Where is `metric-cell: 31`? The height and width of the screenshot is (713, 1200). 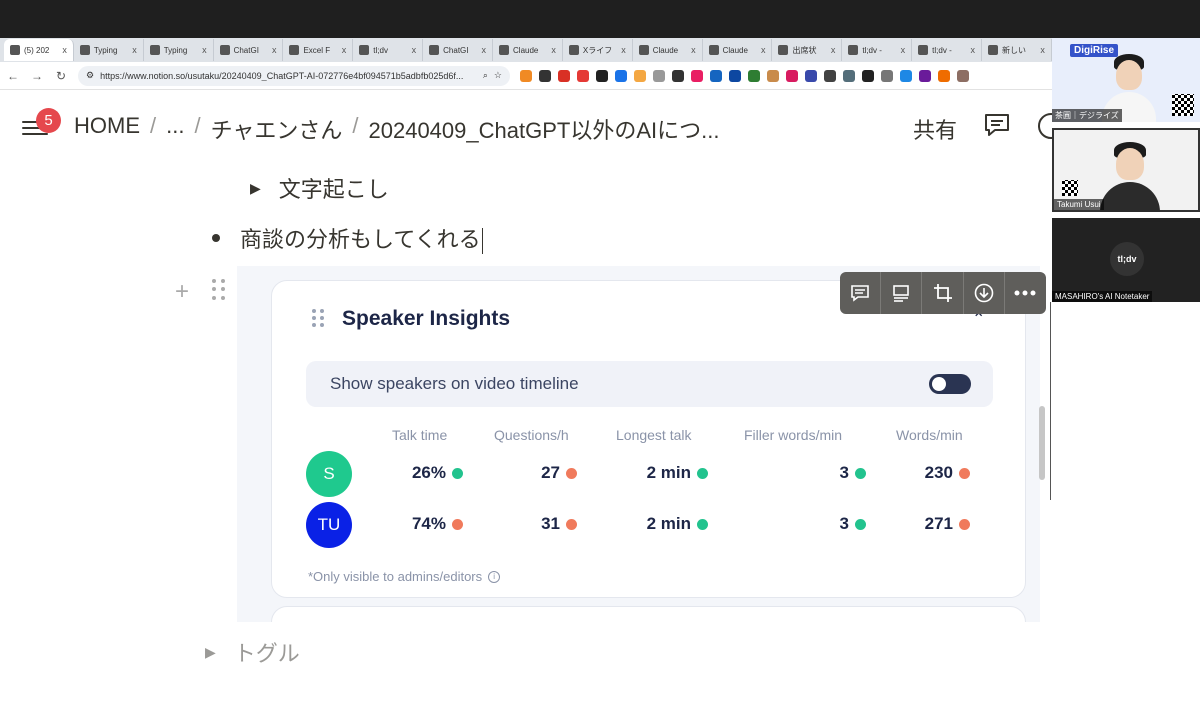
metric-cell: 31 is located at coordinates (559, 524).